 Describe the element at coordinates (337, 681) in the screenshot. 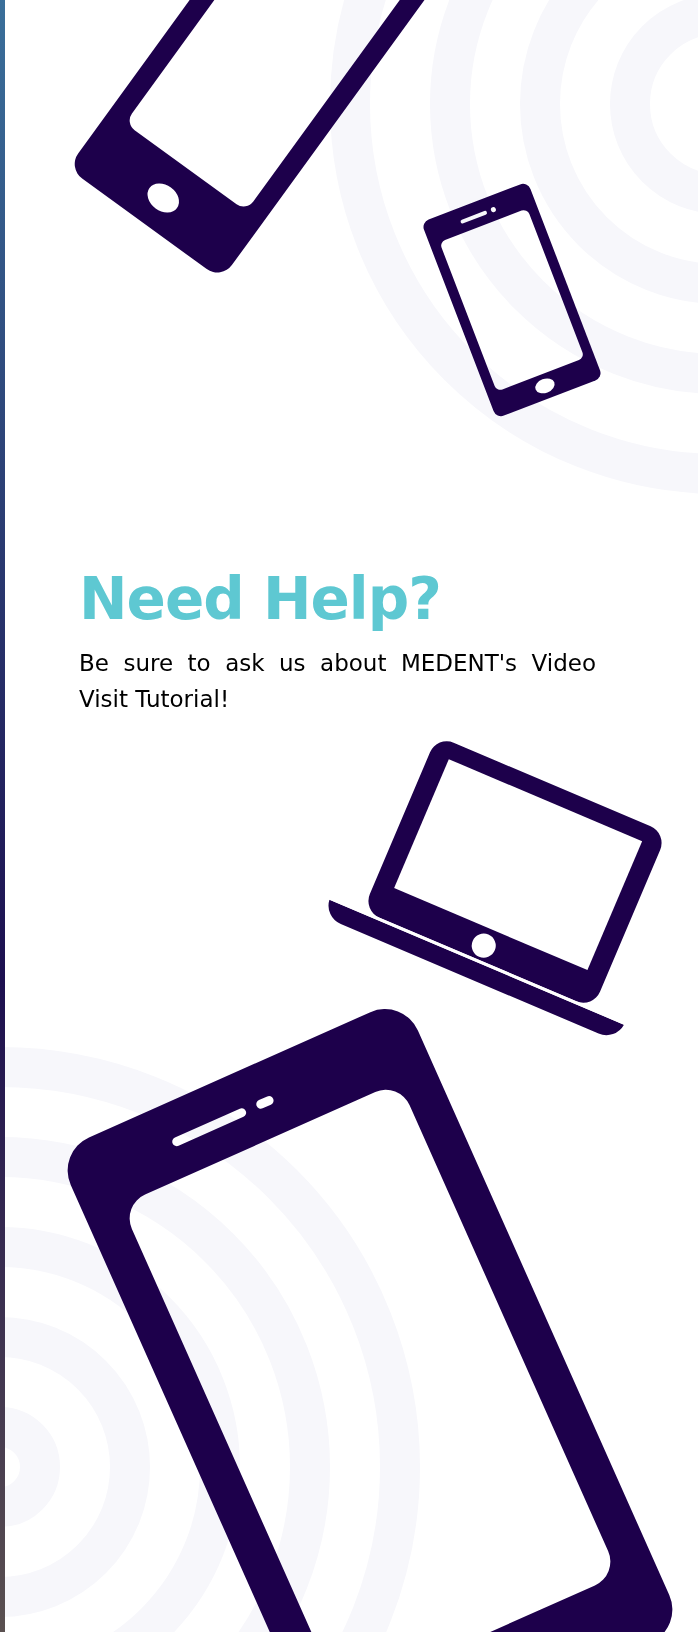

I see `body-text: Be sure to ask us about MEDENT's Video Visit Tutorial!` at that location.